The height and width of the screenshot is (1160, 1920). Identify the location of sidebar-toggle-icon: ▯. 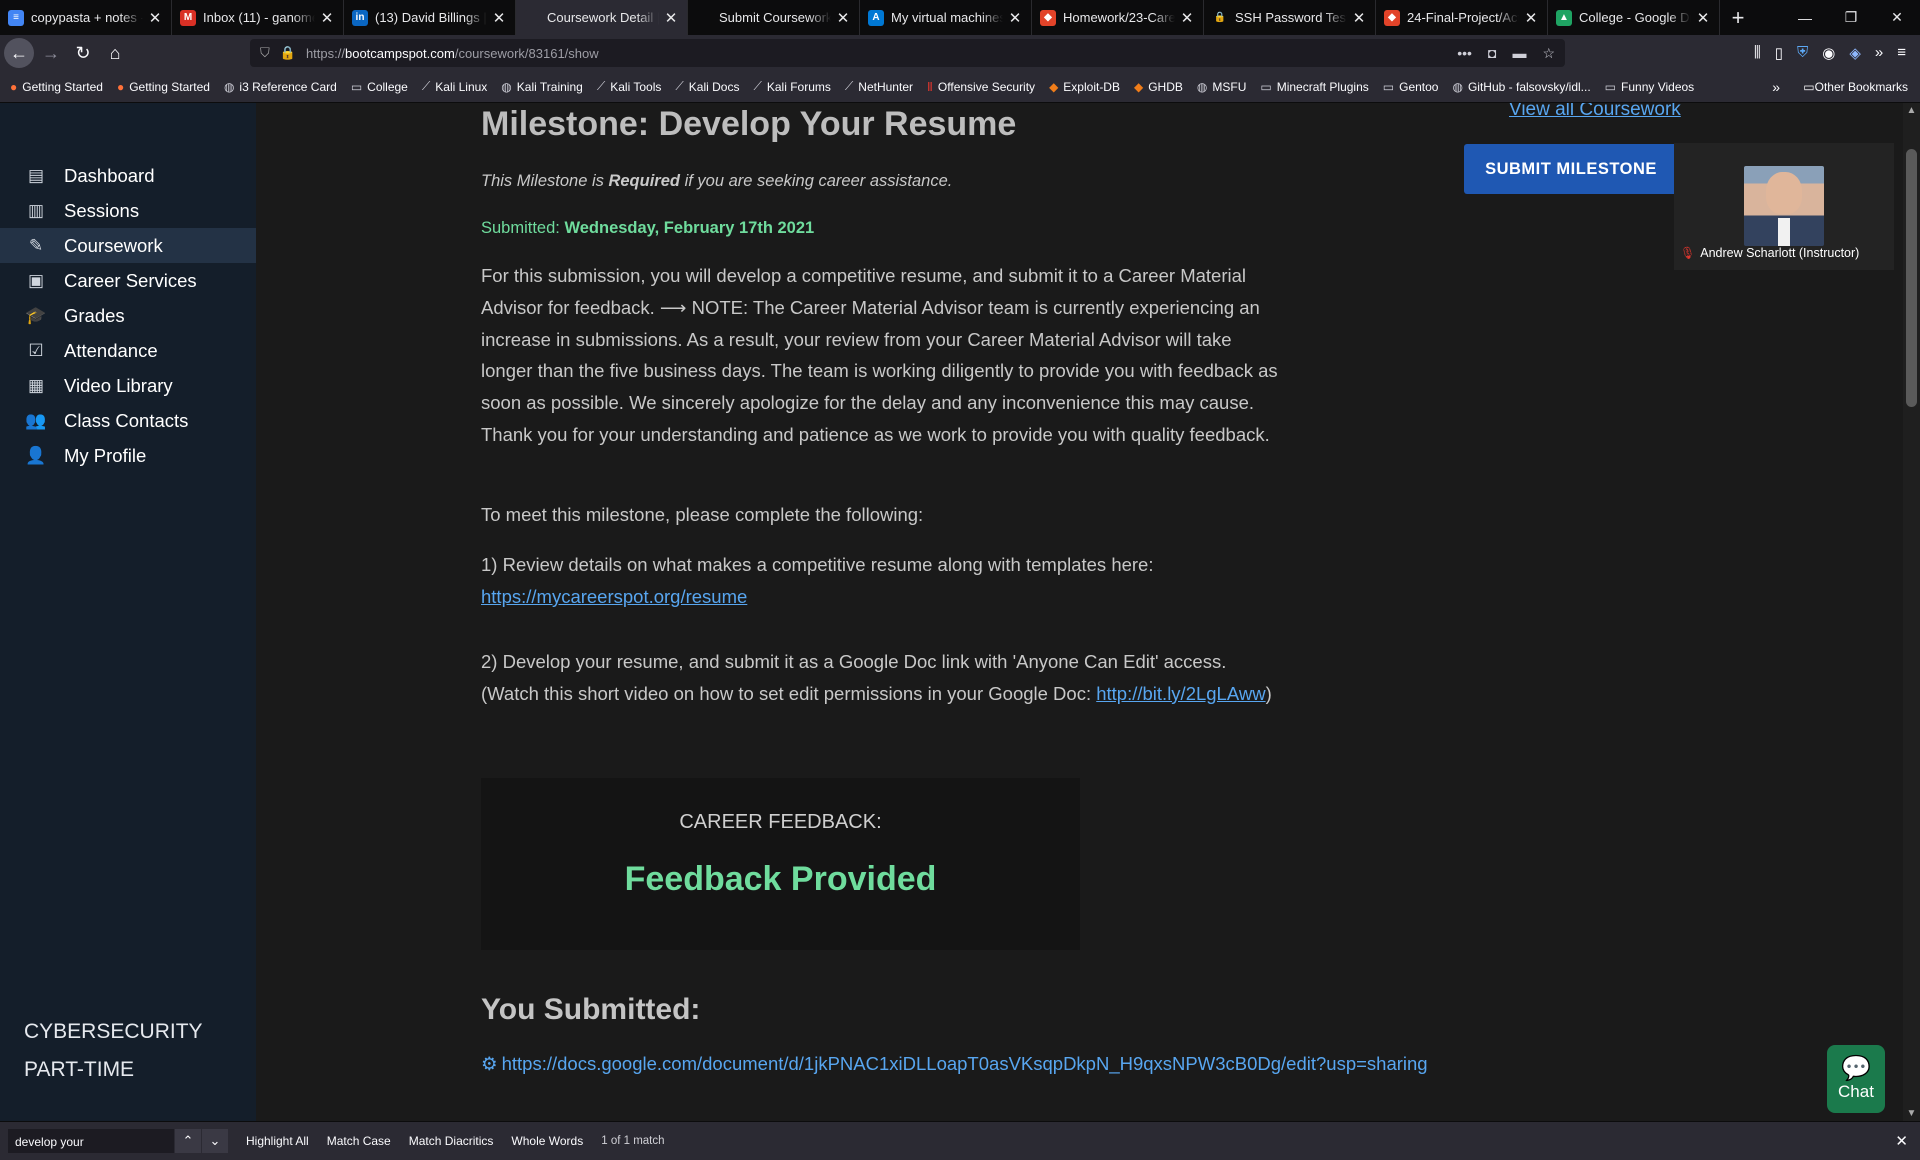
(1779, 53).